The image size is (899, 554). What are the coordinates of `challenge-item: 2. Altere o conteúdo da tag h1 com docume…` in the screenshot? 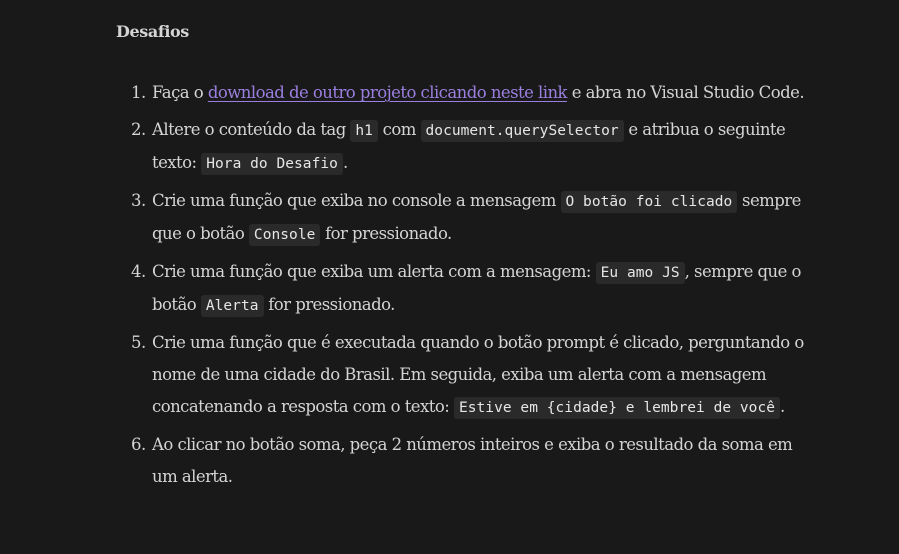 It's located at (471, 147).